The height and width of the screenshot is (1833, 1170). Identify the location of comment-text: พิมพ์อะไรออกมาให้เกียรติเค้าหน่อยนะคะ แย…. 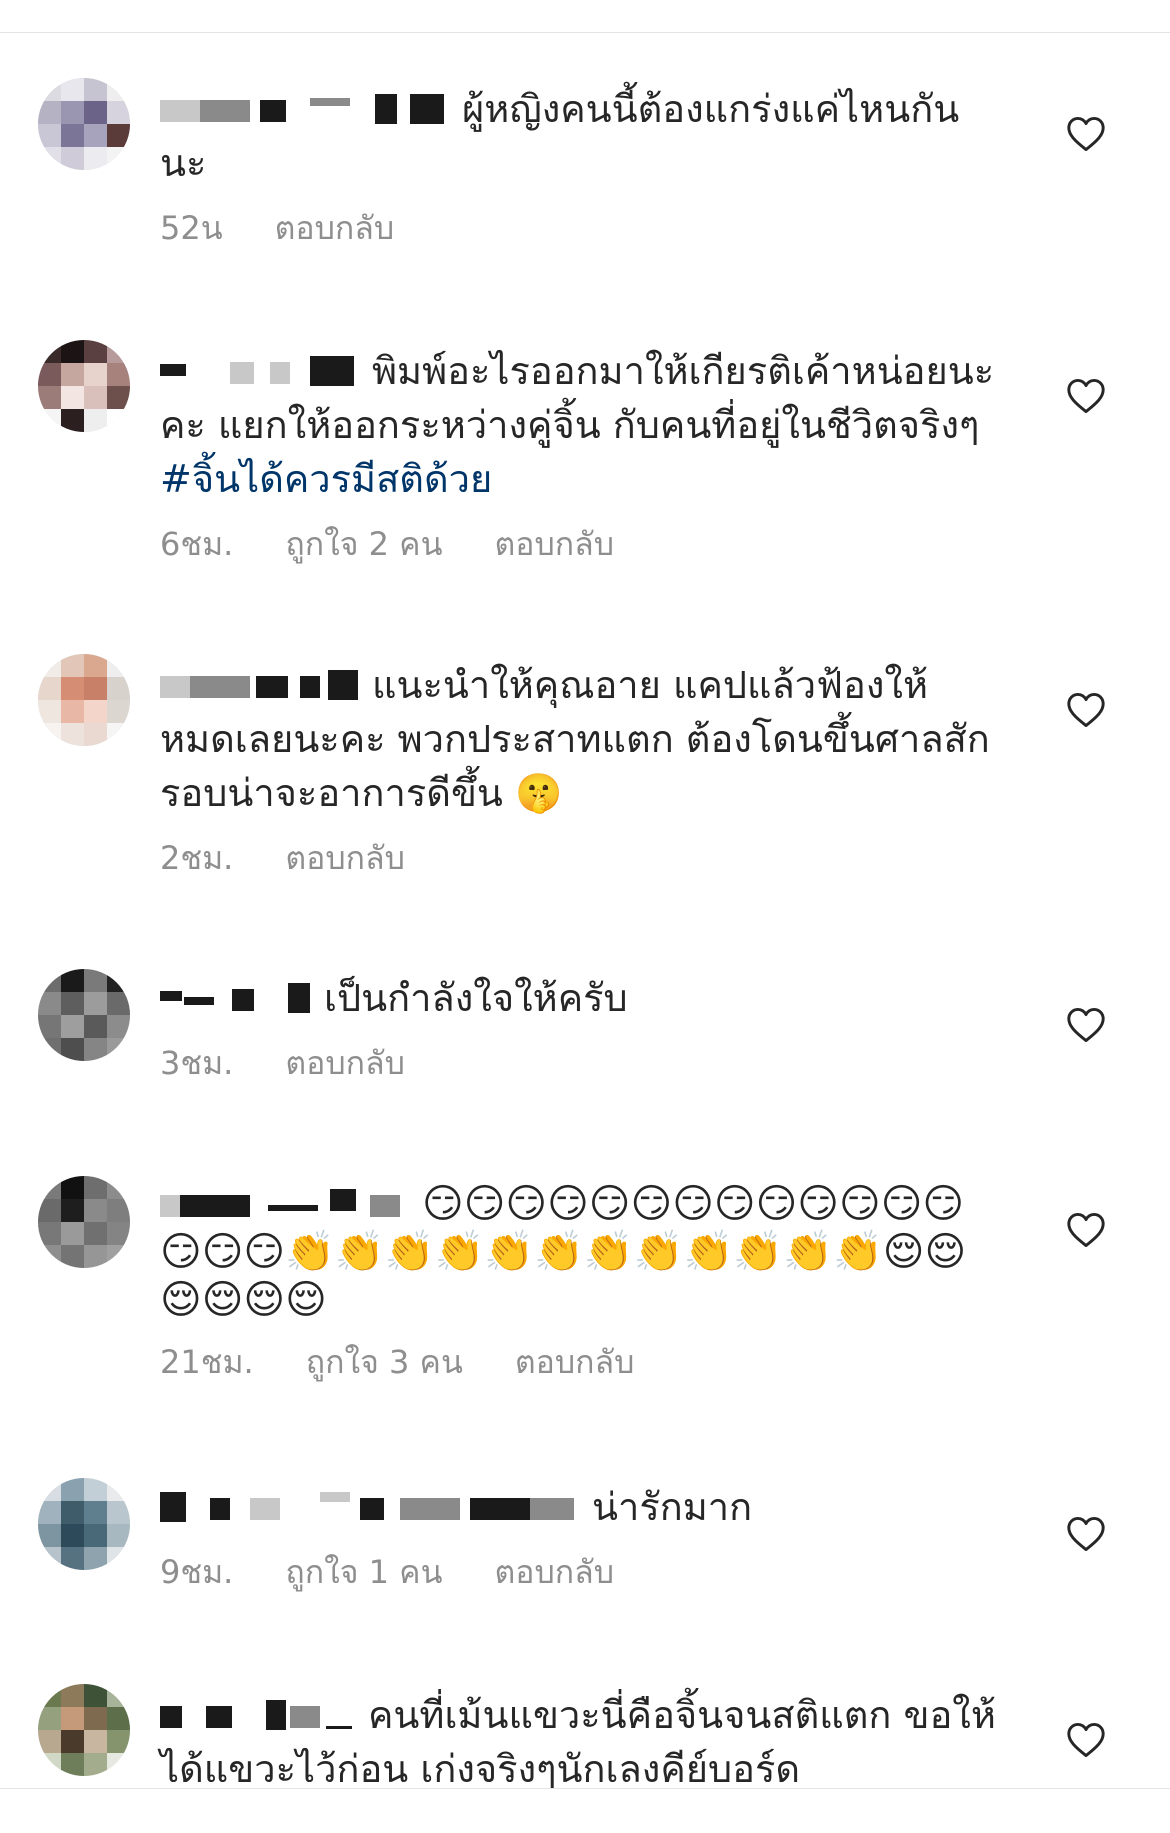
(577, 425).